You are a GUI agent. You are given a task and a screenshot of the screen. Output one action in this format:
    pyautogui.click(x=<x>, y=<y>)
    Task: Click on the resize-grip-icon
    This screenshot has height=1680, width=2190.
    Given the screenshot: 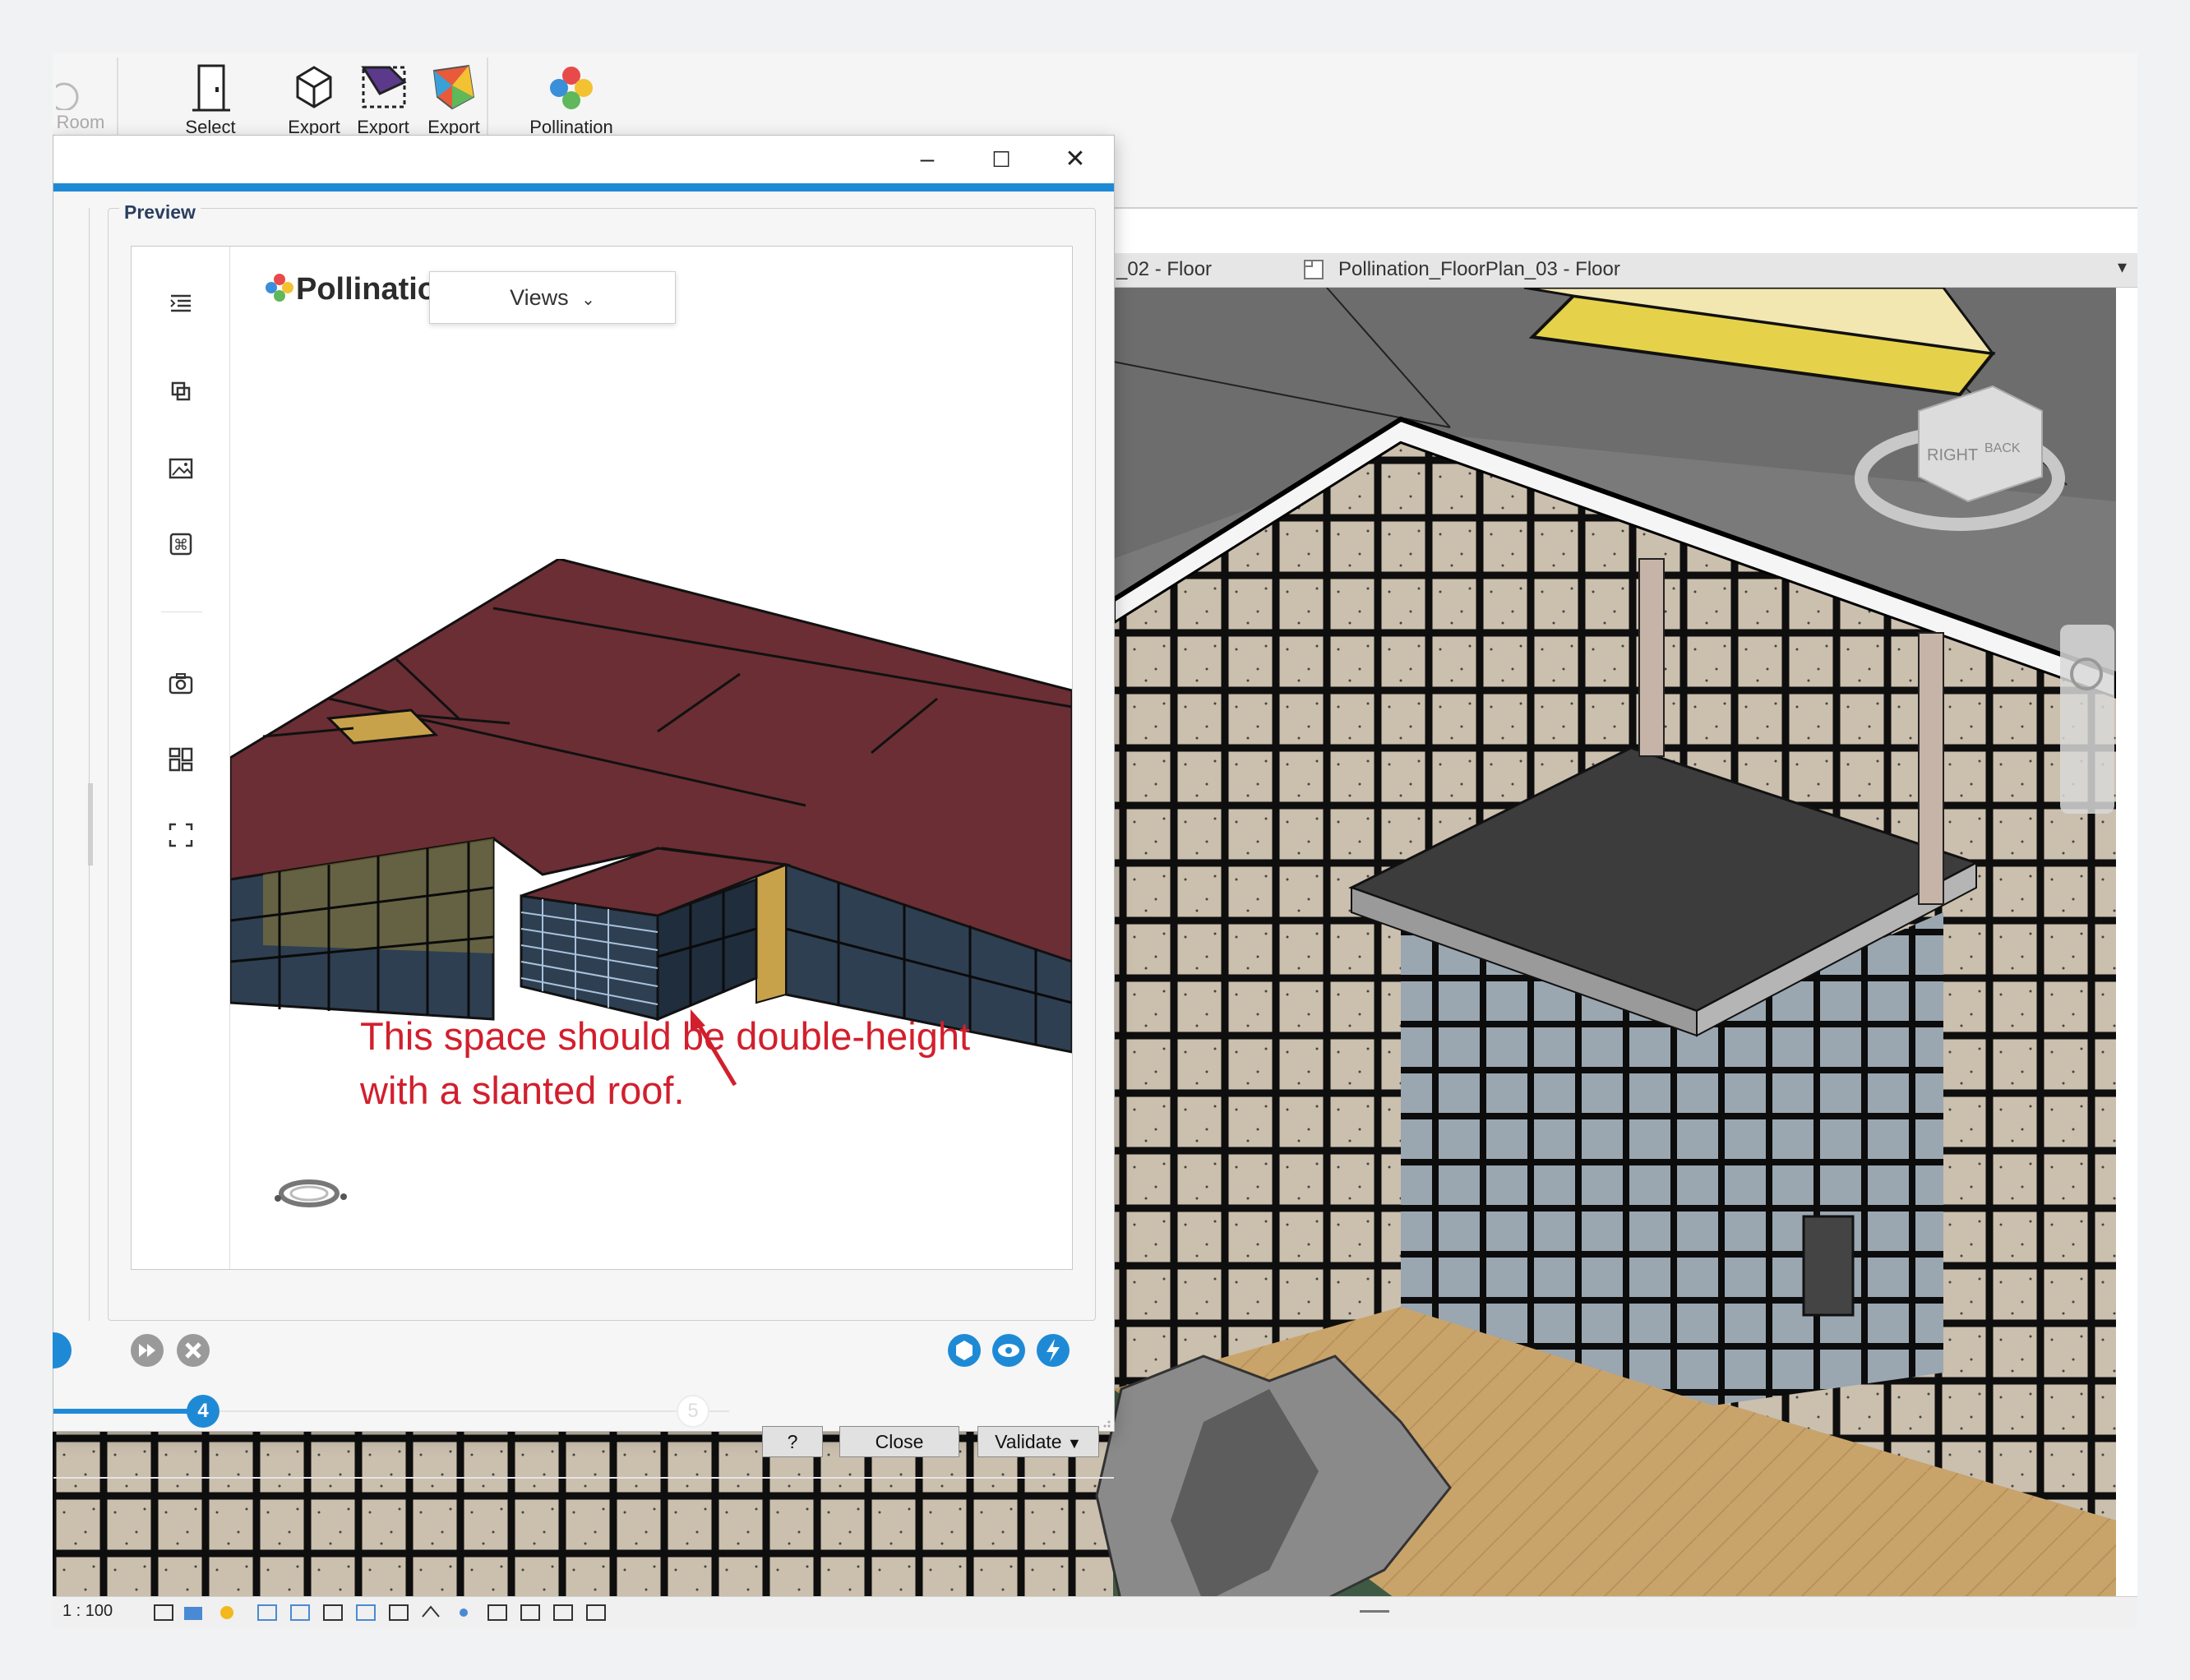 What is the action you would take?
    pyautogui.click(x=1105, y=1422)
    